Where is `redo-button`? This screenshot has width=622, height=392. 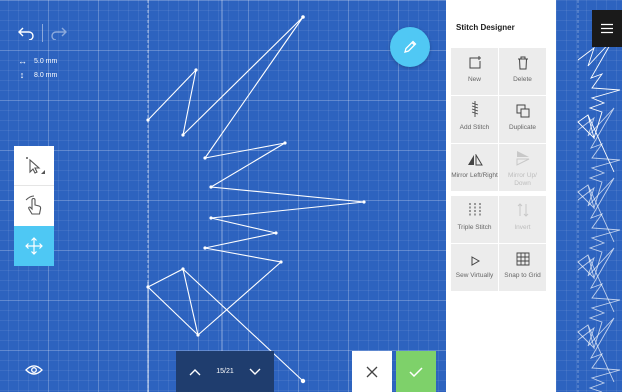
redo-button is located at coordinates (59, 33).